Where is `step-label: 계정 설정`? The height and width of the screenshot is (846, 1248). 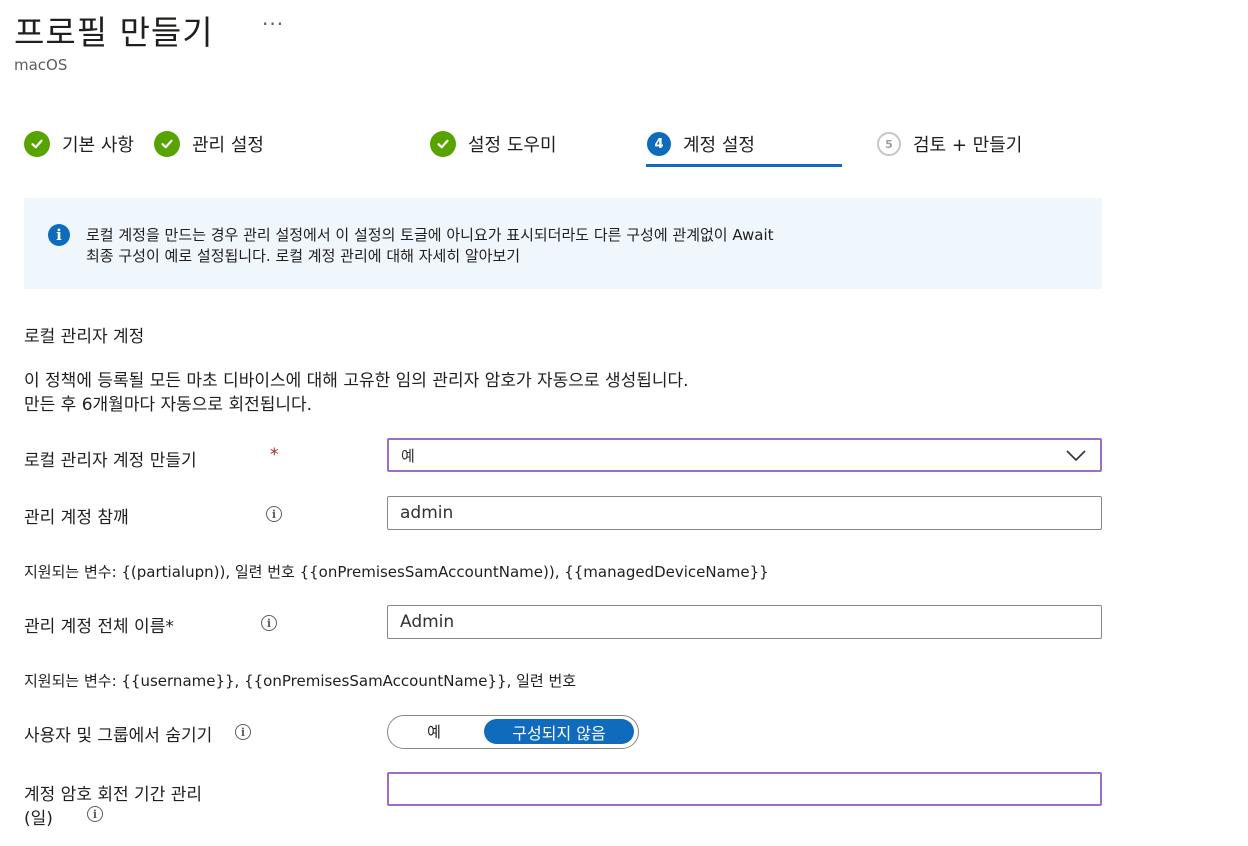 step-label: 계정 설정 is located at coordinates (719, 145).